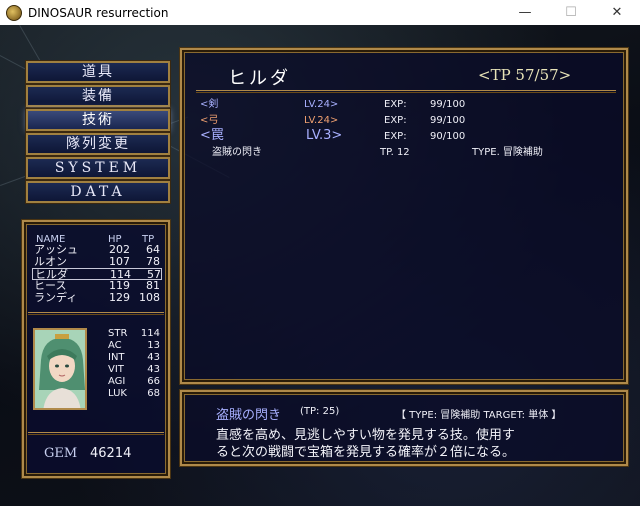 Image resolution: width=640 pixels, height=506 pixels. I want to click on stat-value: 13, so click(153, 345).